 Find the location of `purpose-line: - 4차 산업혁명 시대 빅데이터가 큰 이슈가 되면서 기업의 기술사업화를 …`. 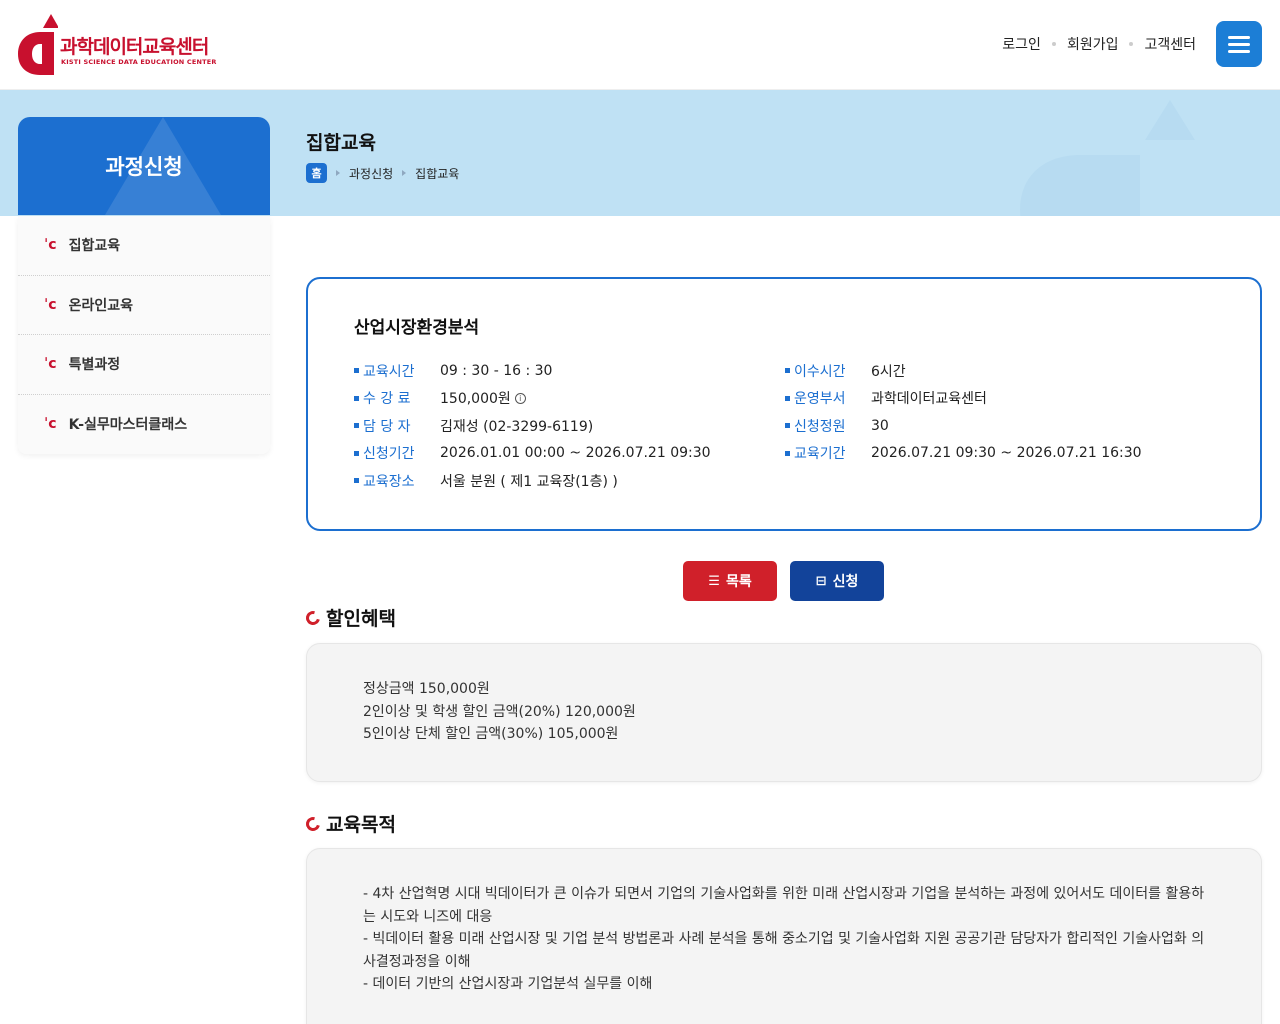

purpose-line: - 4차 산업혁명 시대 빅데이터가 큰 이슈가 되면서 기업의 기술사업화를 … is located at coordinates (784, 905).